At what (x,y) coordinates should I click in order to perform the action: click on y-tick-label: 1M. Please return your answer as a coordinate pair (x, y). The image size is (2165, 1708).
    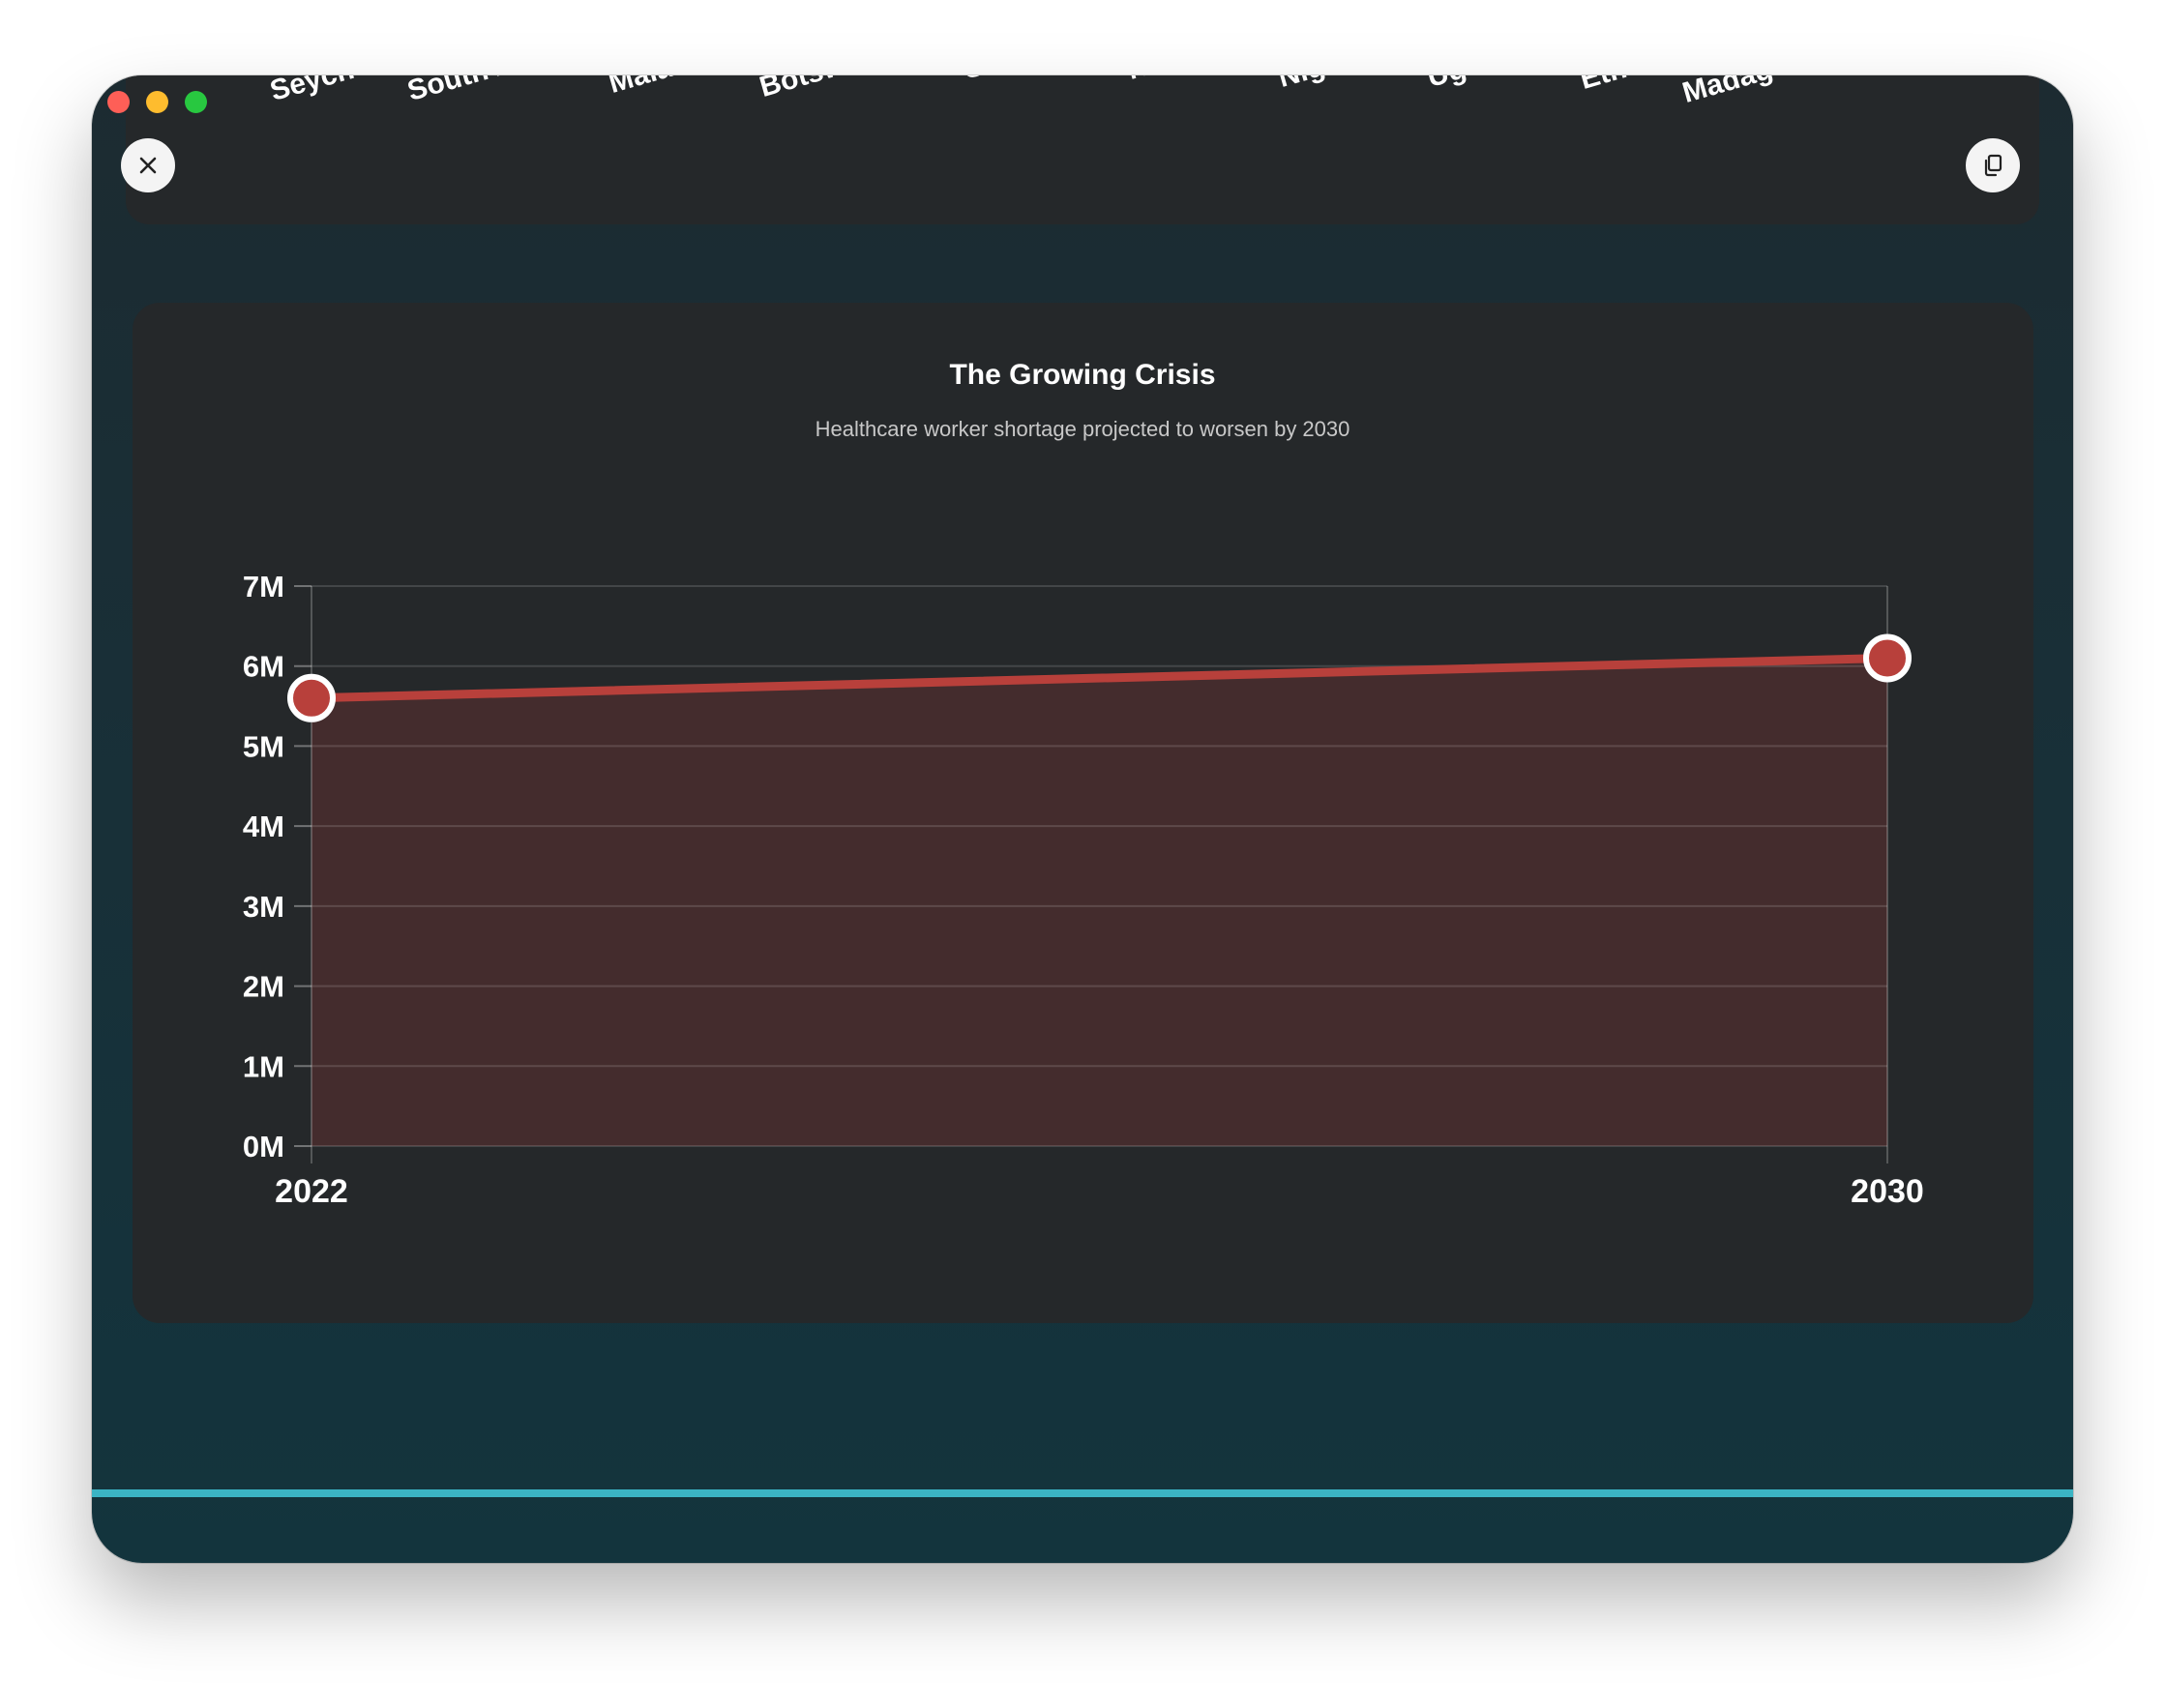
    Looking at the image, I should click on (263, 1066).